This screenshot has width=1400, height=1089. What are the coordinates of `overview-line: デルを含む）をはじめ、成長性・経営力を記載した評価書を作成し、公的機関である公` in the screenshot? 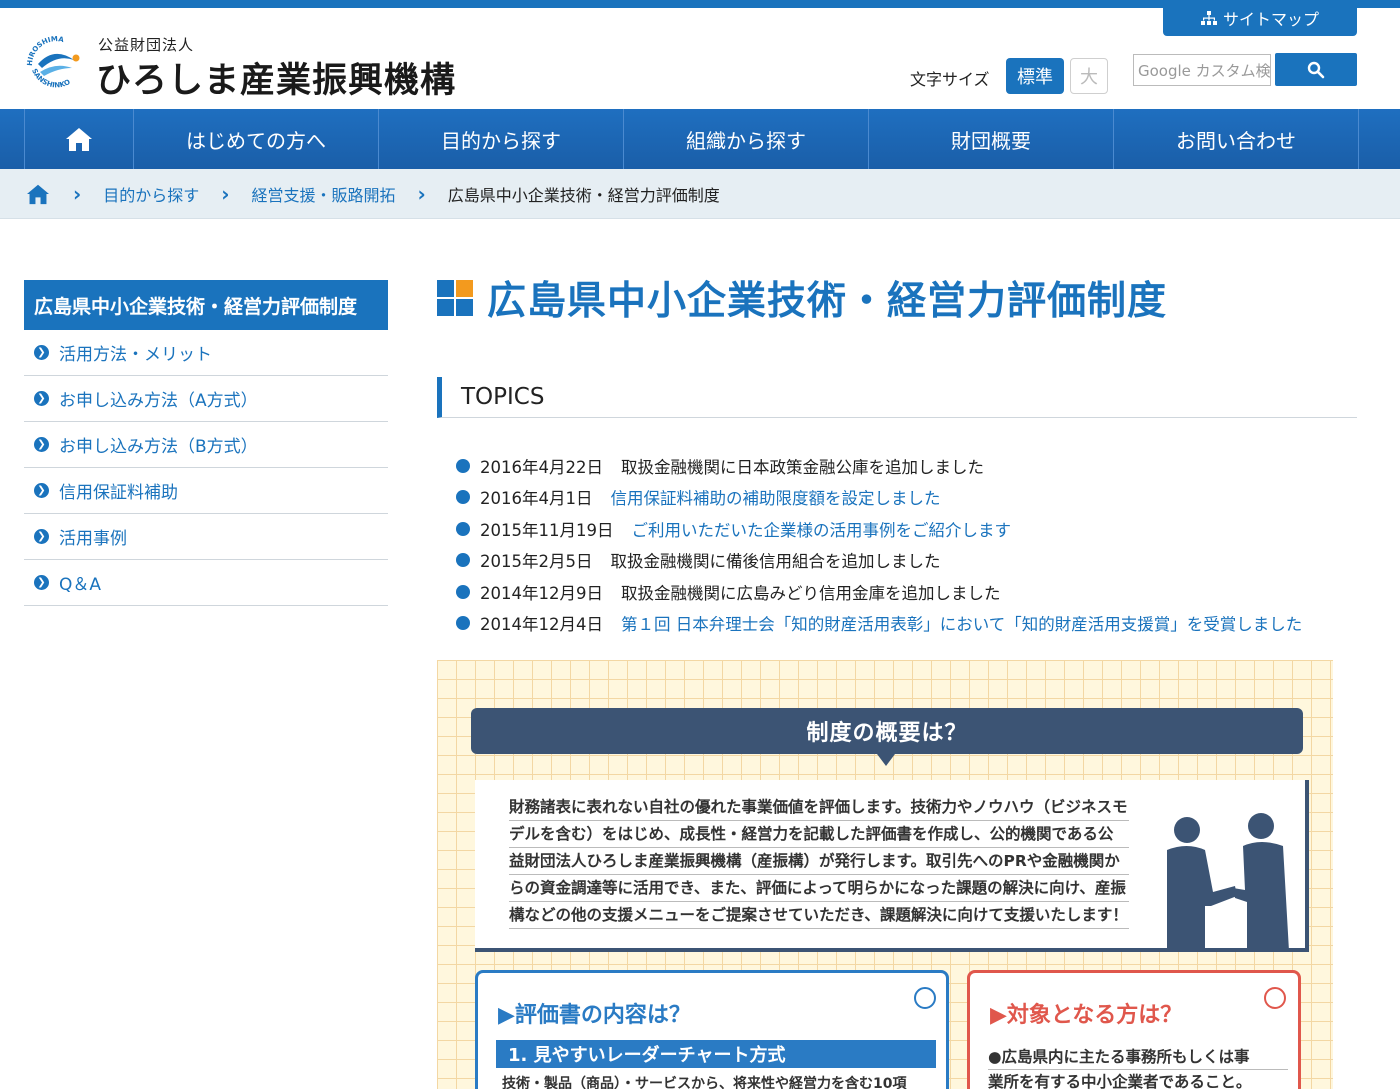 It's located at (819, 834).